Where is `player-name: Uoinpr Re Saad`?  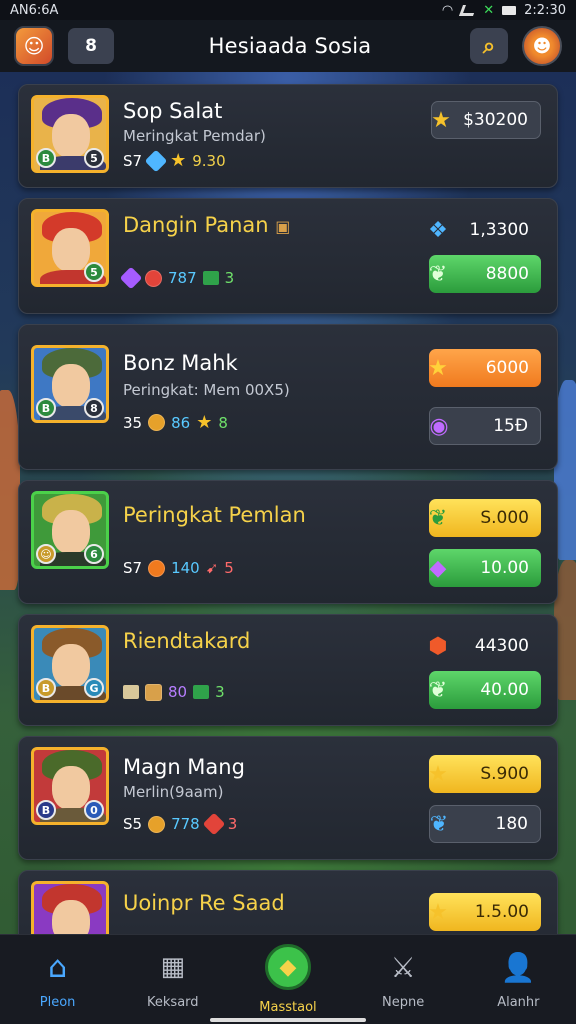 player-name: Uoinpr Re Saad is located at coordinates (204, 903).